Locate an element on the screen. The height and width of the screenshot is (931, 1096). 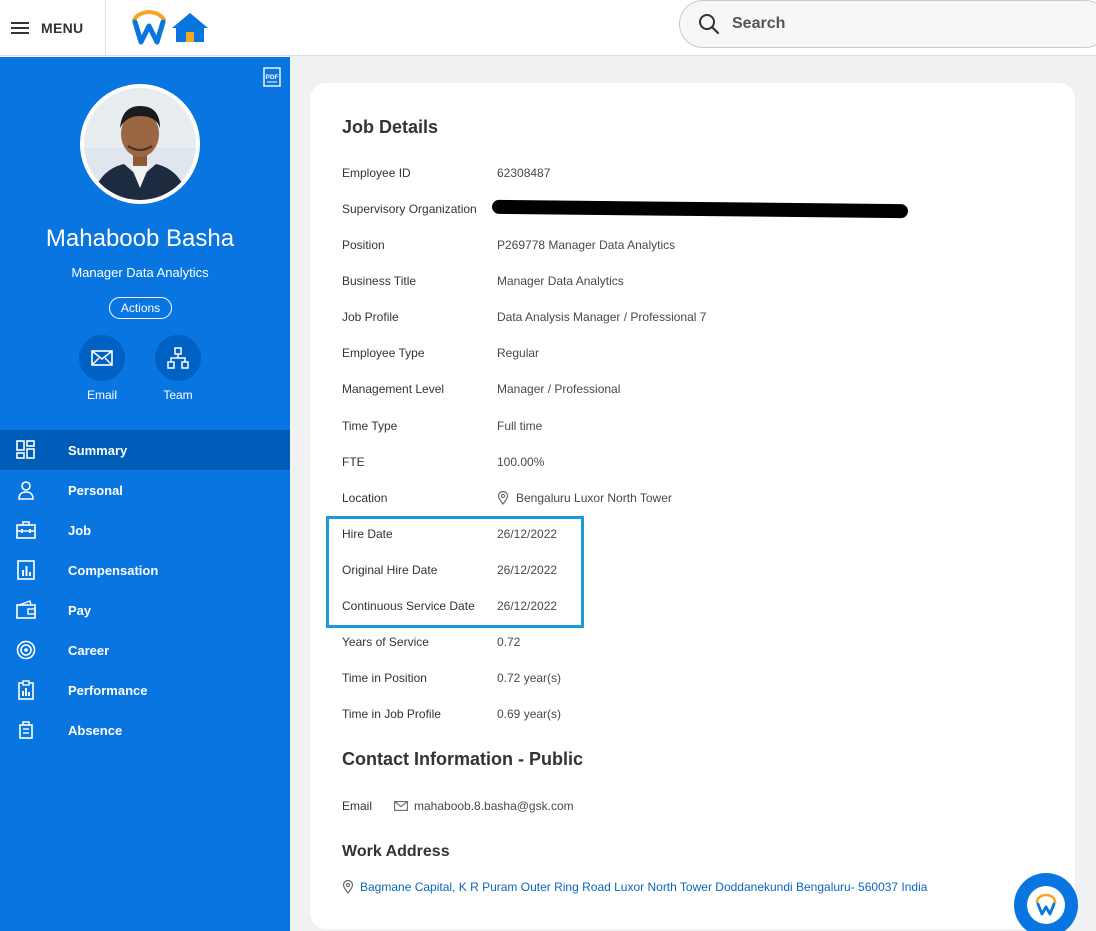
sidebar-item-job: Job is located at coordinates (145, 530).